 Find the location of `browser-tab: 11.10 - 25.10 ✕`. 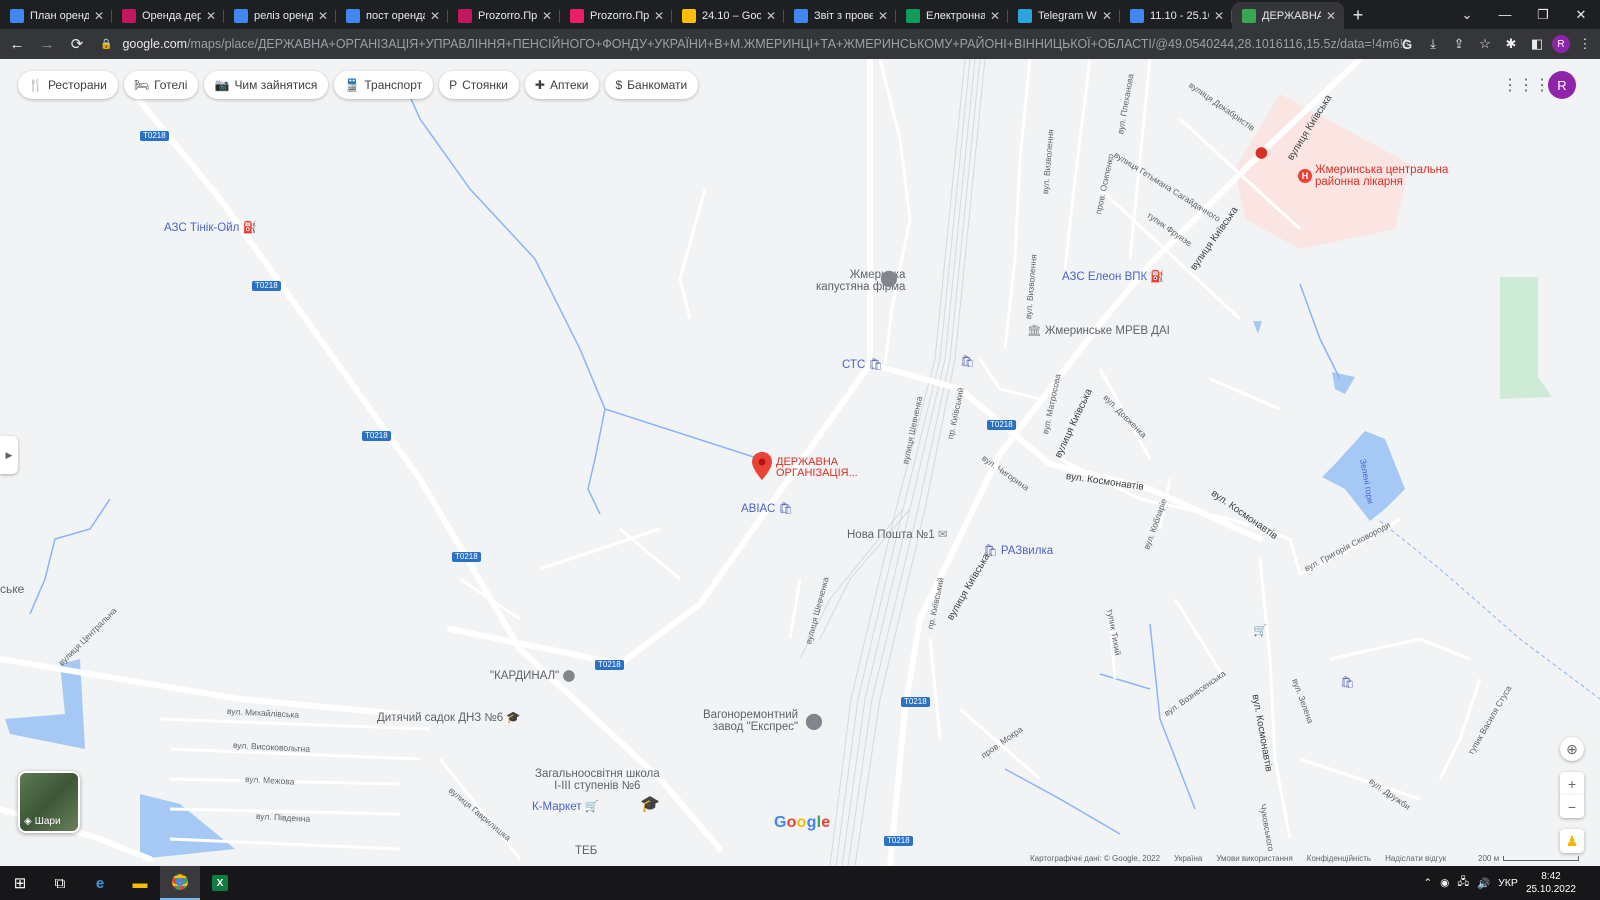

browser-tab: 11.10 - 25.10 ✕ is located at coordinates (1176, 15).